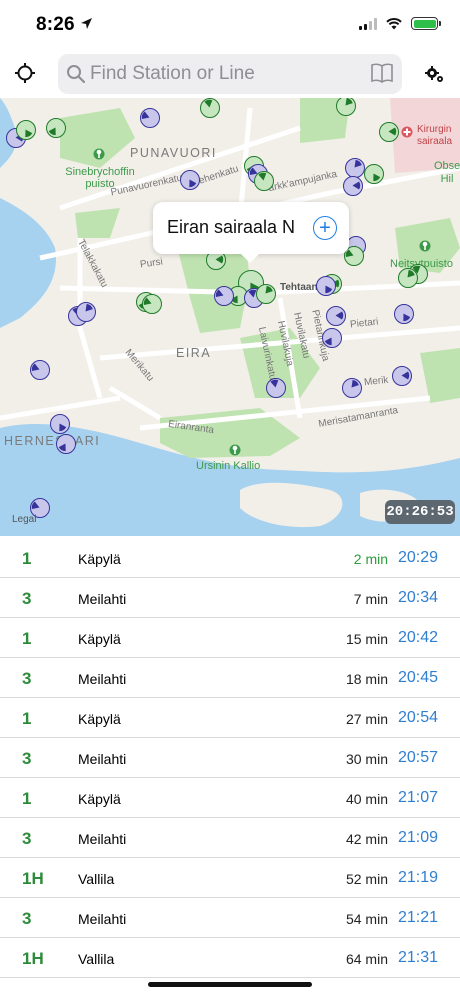 This screenshot has width=460, height=996. I want to click on departure-destination: Vallila, so click(96, 879).